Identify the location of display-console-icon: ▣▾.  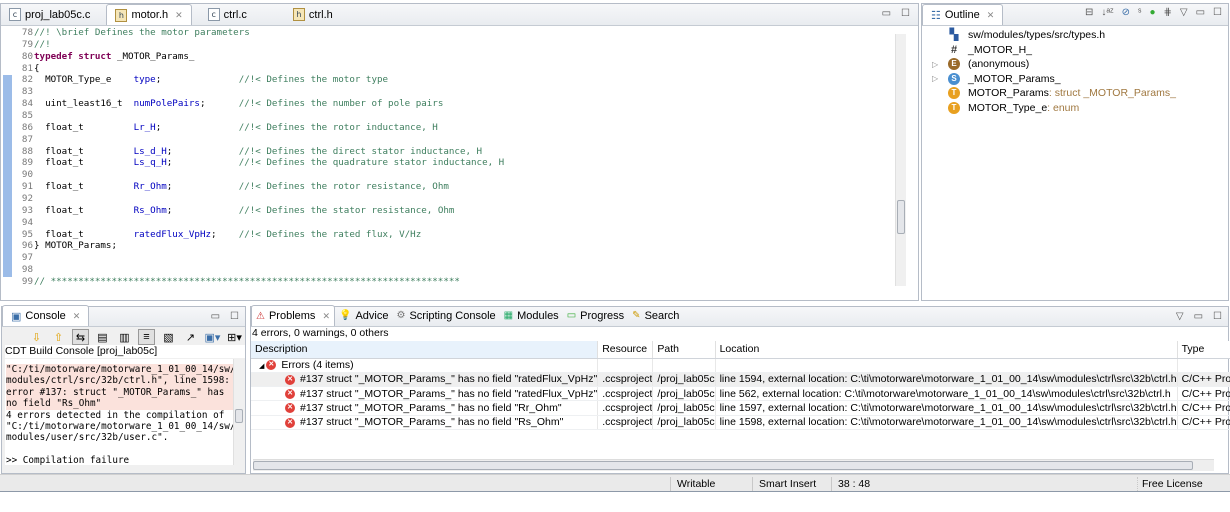
(212, 337).